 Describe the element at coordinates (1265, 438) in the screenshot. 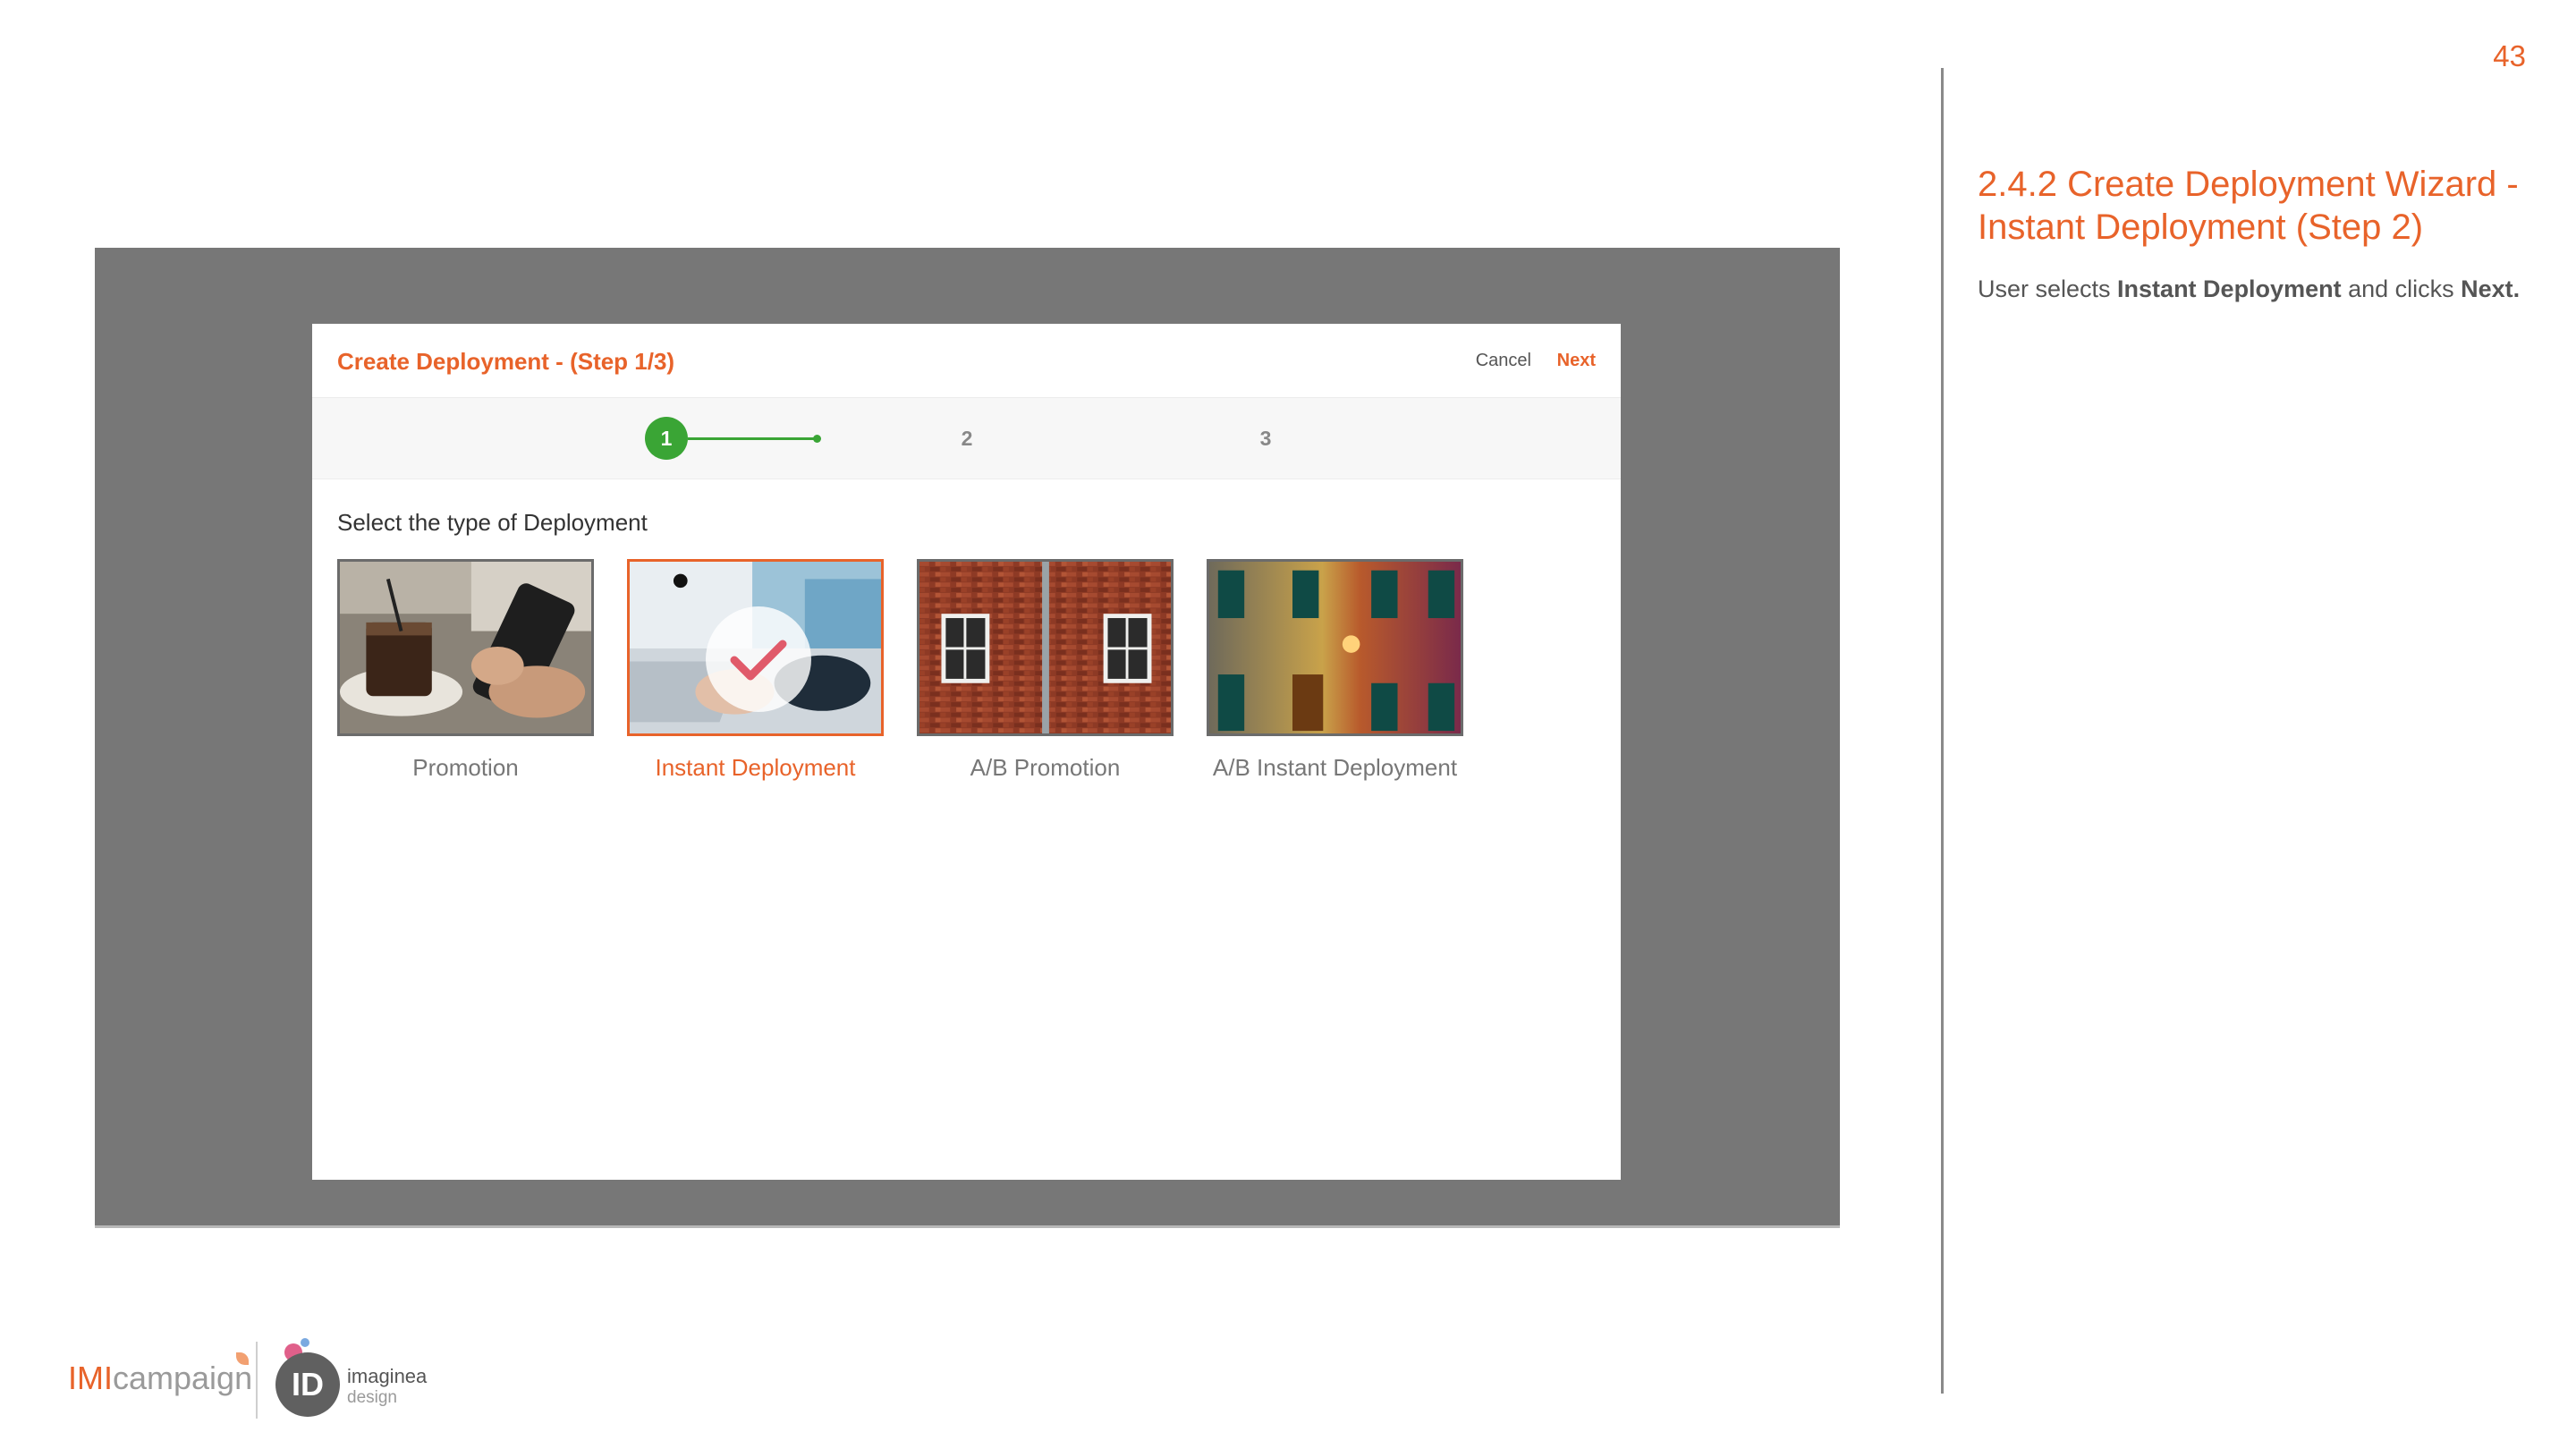

I see `step-3: 3` at that location.